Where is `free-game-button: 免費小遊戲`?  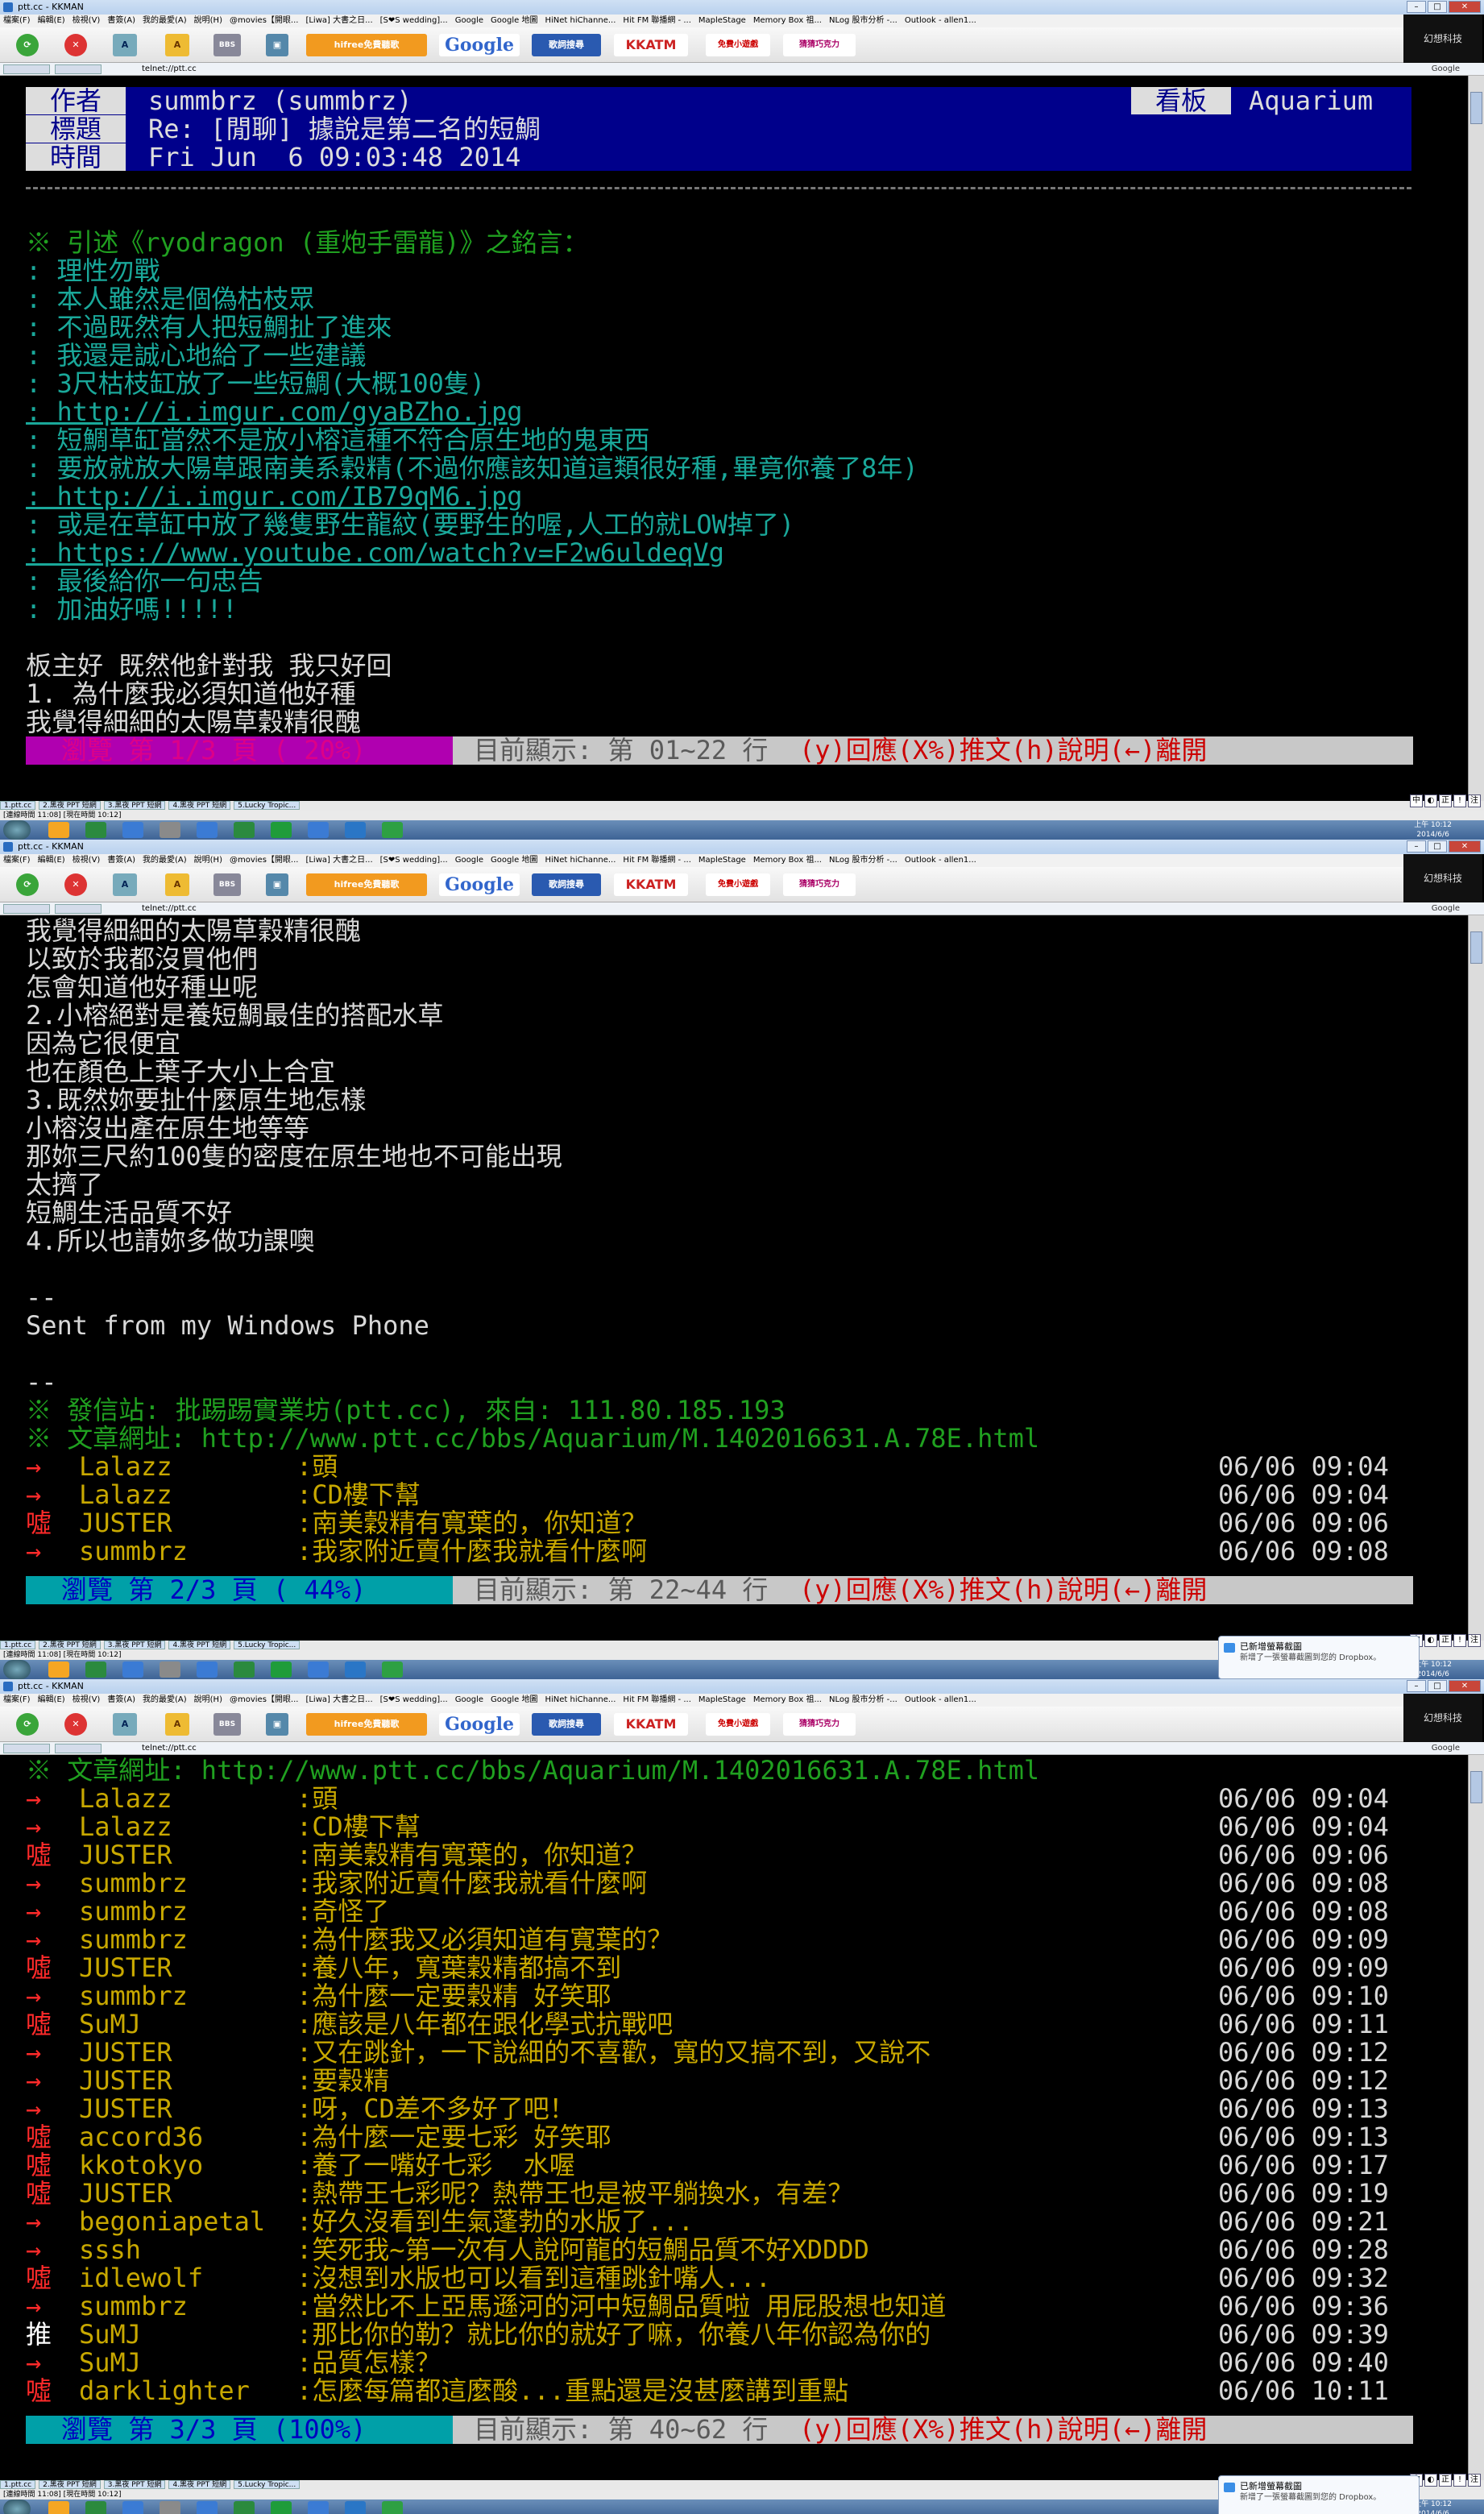
free-game-button: 免費小遊戲 is located at coordinates (738, 884).